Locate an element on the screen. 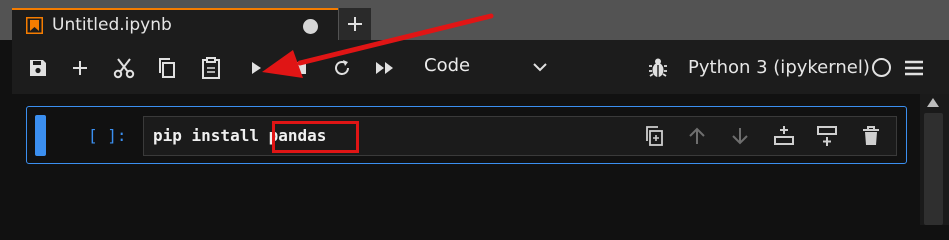 The width and height of the screenshot is (949, 240). restart-button is located at coordinates (342, 68).